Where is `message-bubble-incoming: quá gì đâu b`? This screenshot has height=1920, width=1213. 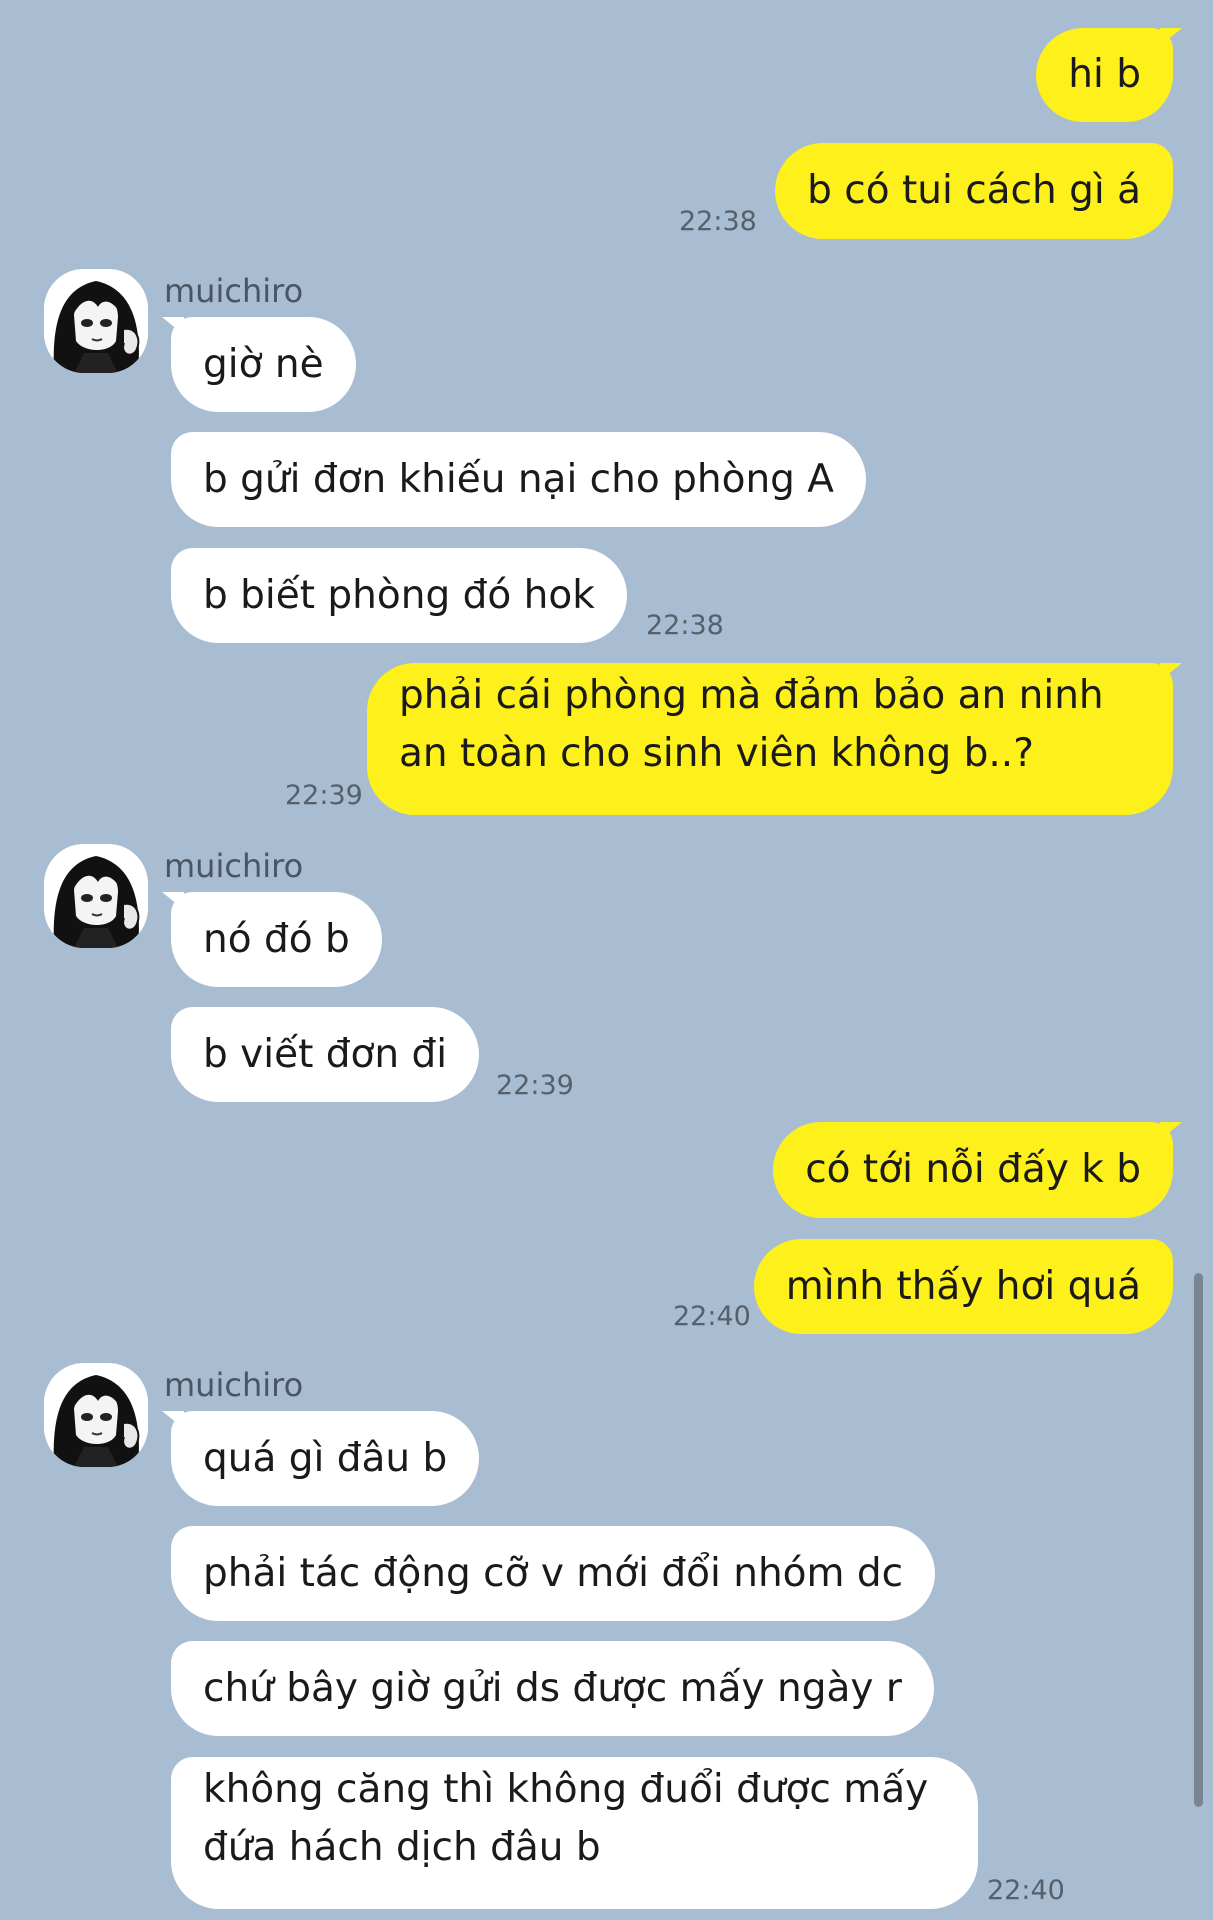 message-bubble-incoming: quá gì đâu b is located at coordinates (325, 1458).